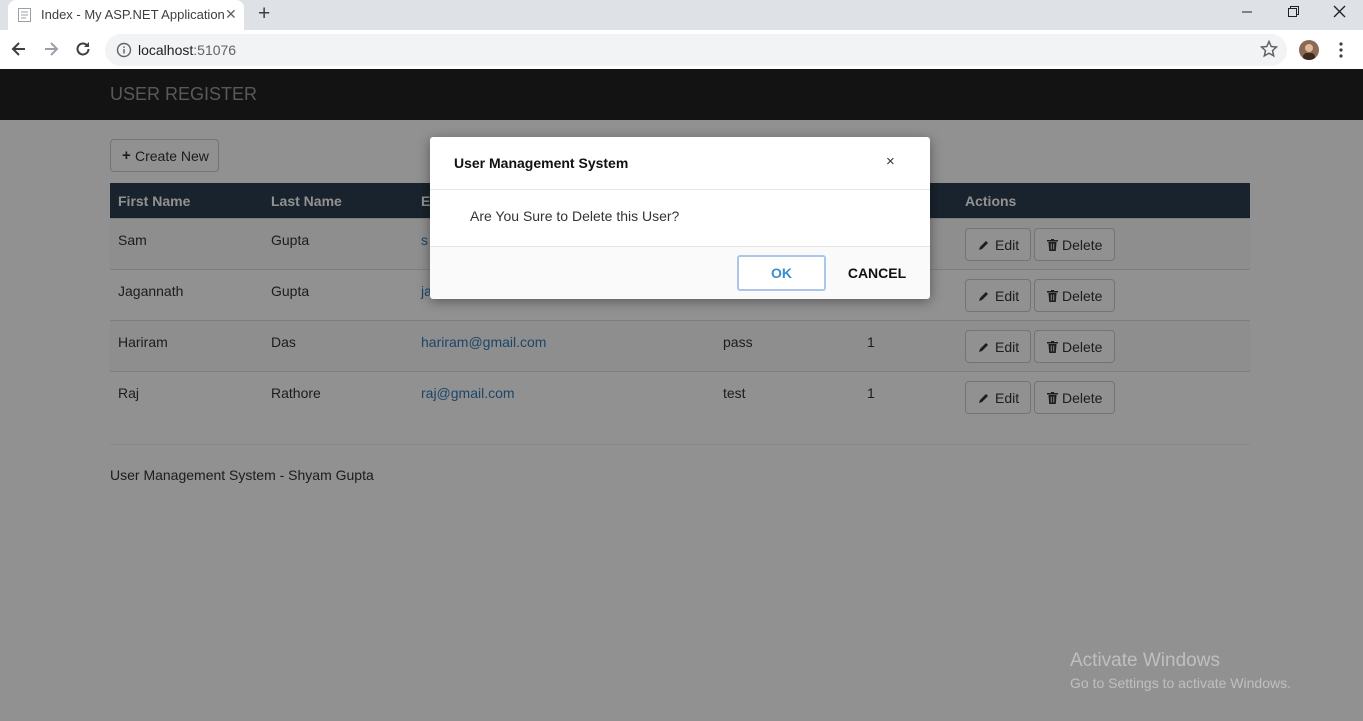 The image size is (1363, 721). I want to click on tab-title: Index - My ASP.NET Application, so click(133, 14).